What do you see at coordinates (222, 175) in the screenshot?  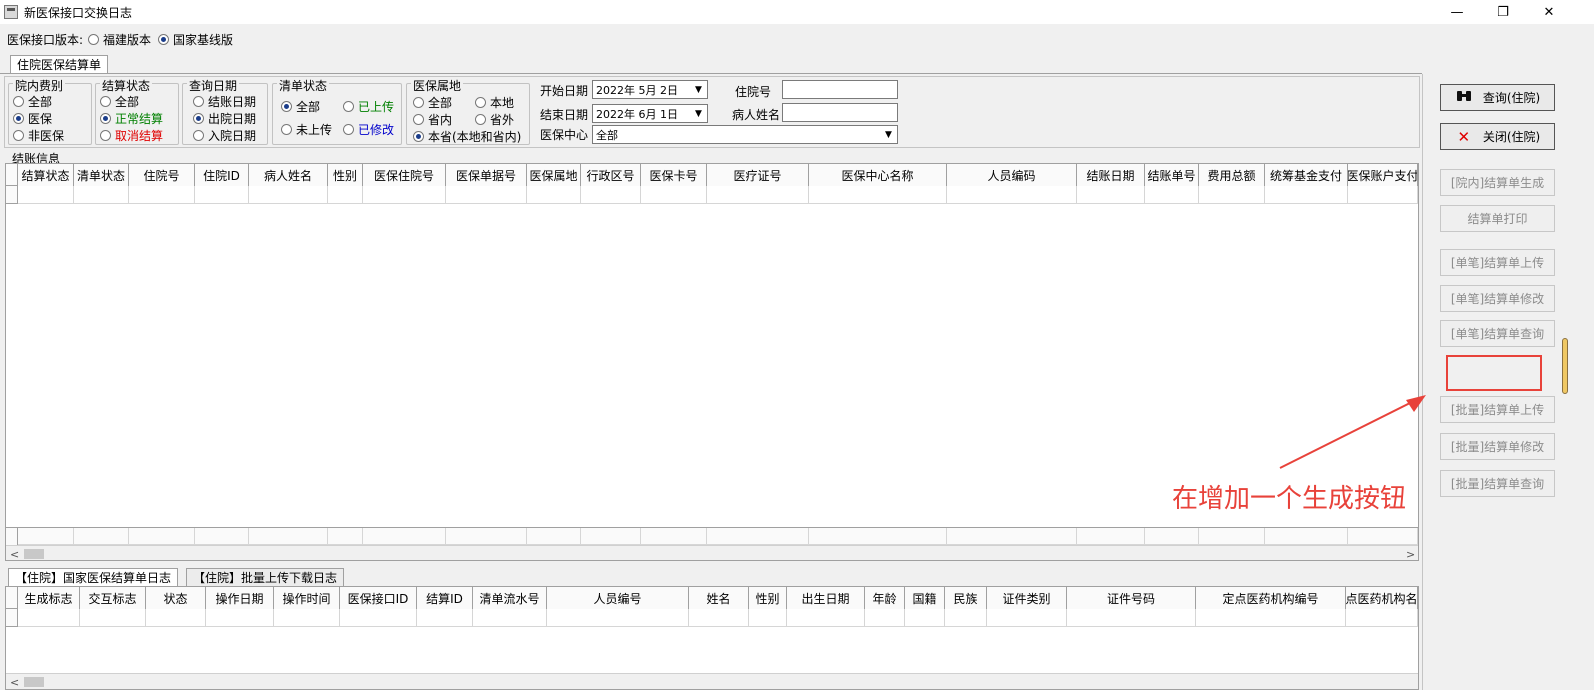 I see `column-header: 住院ID` at bounding box center [222, 175].